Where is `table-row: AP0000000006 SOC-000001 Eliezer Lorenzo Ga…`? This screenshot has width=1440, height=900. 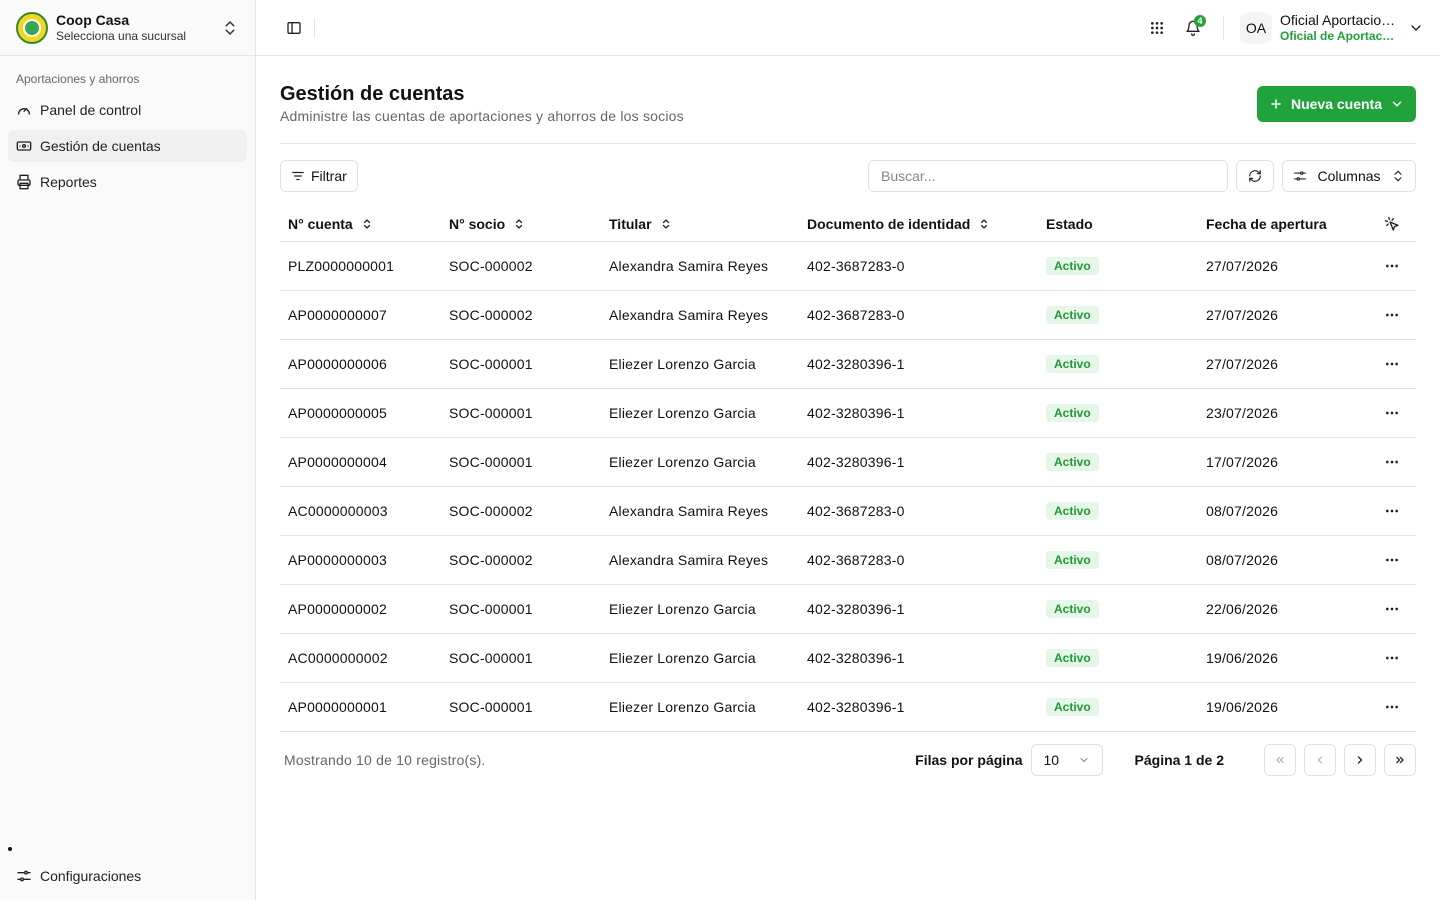
table-row: AP0000000006 SOC-000001 Eliezer Lorenzo Ga… is located at coordinates (848, 364).